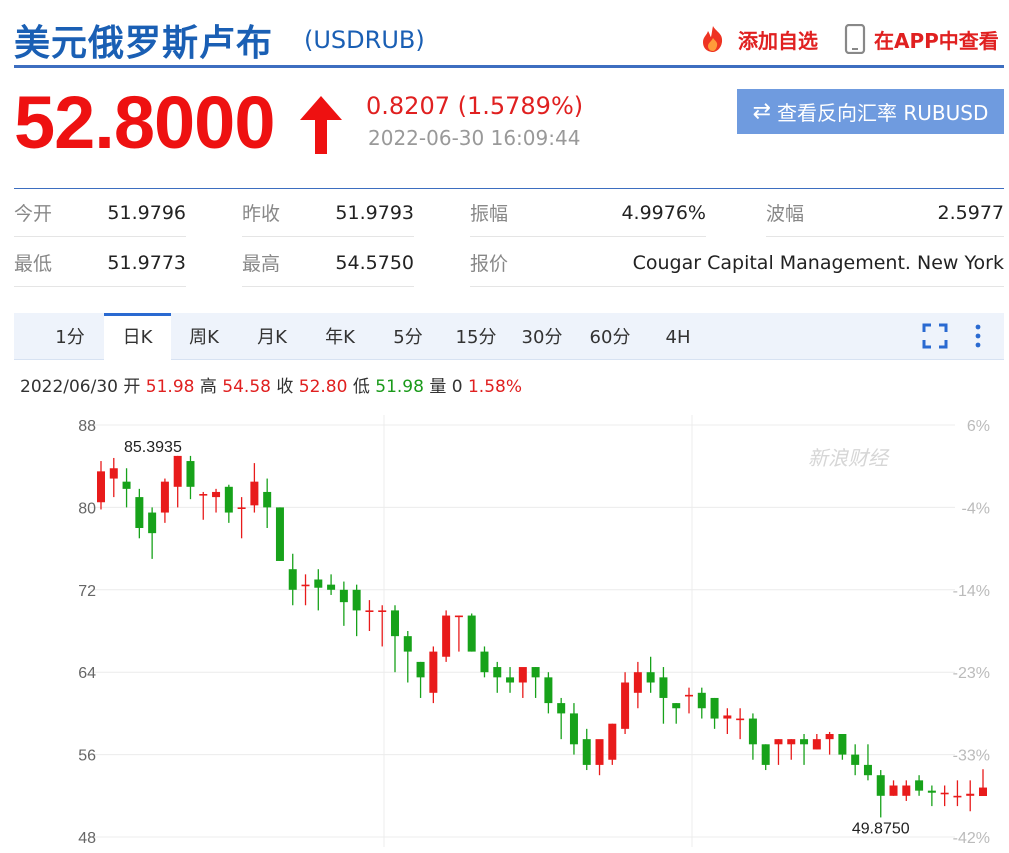 Image resolution: width=1009 pixels, height=853 pixels. I want to click on stat-label: 波幅, so click(785, 214).